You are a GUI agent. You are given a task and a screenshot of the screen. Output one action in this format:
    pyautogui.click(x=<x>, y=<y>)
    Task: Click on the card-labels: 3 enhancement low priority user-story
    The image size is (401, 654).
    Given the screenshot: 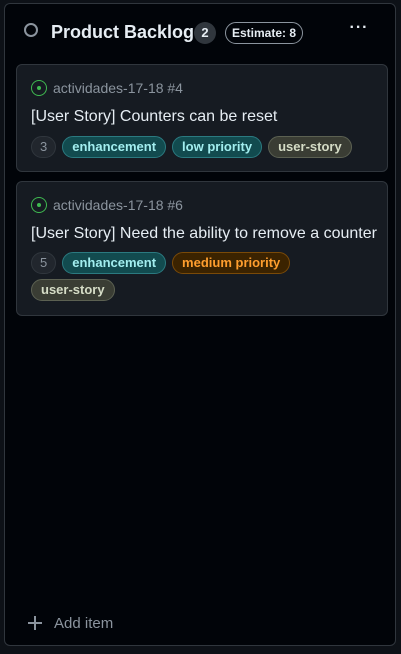 What is the action you would take?
    pyautogui.click(x=204, y=147)
    